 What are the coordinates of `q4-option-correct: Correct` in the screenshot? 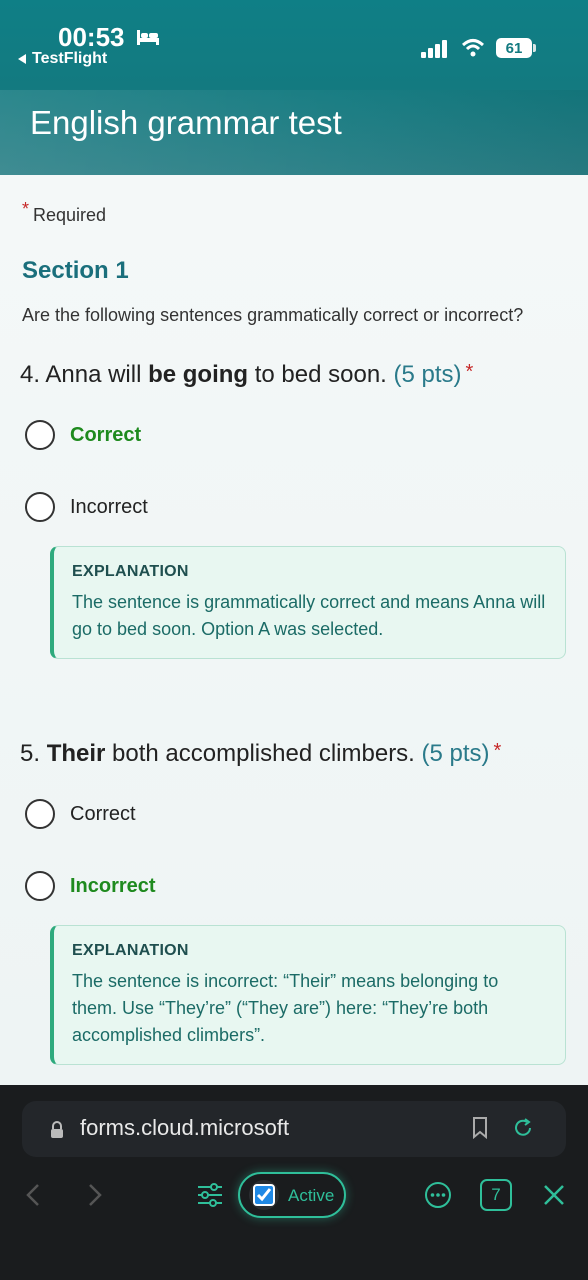 It's located at (83, 435).